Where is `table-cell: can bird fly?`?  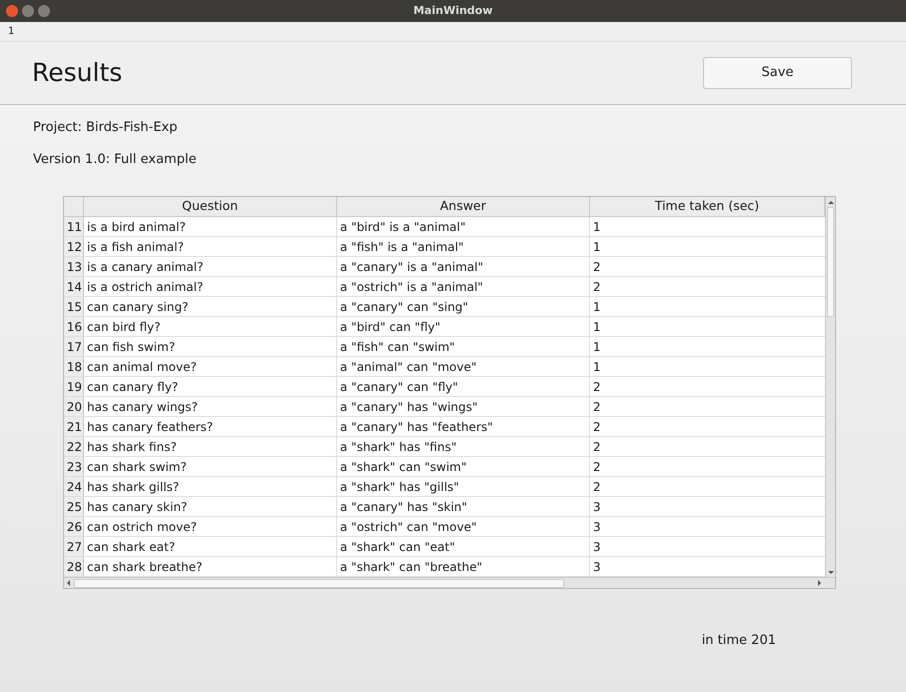 table-cell: can bird fly? is located at coordinates (210, 326).